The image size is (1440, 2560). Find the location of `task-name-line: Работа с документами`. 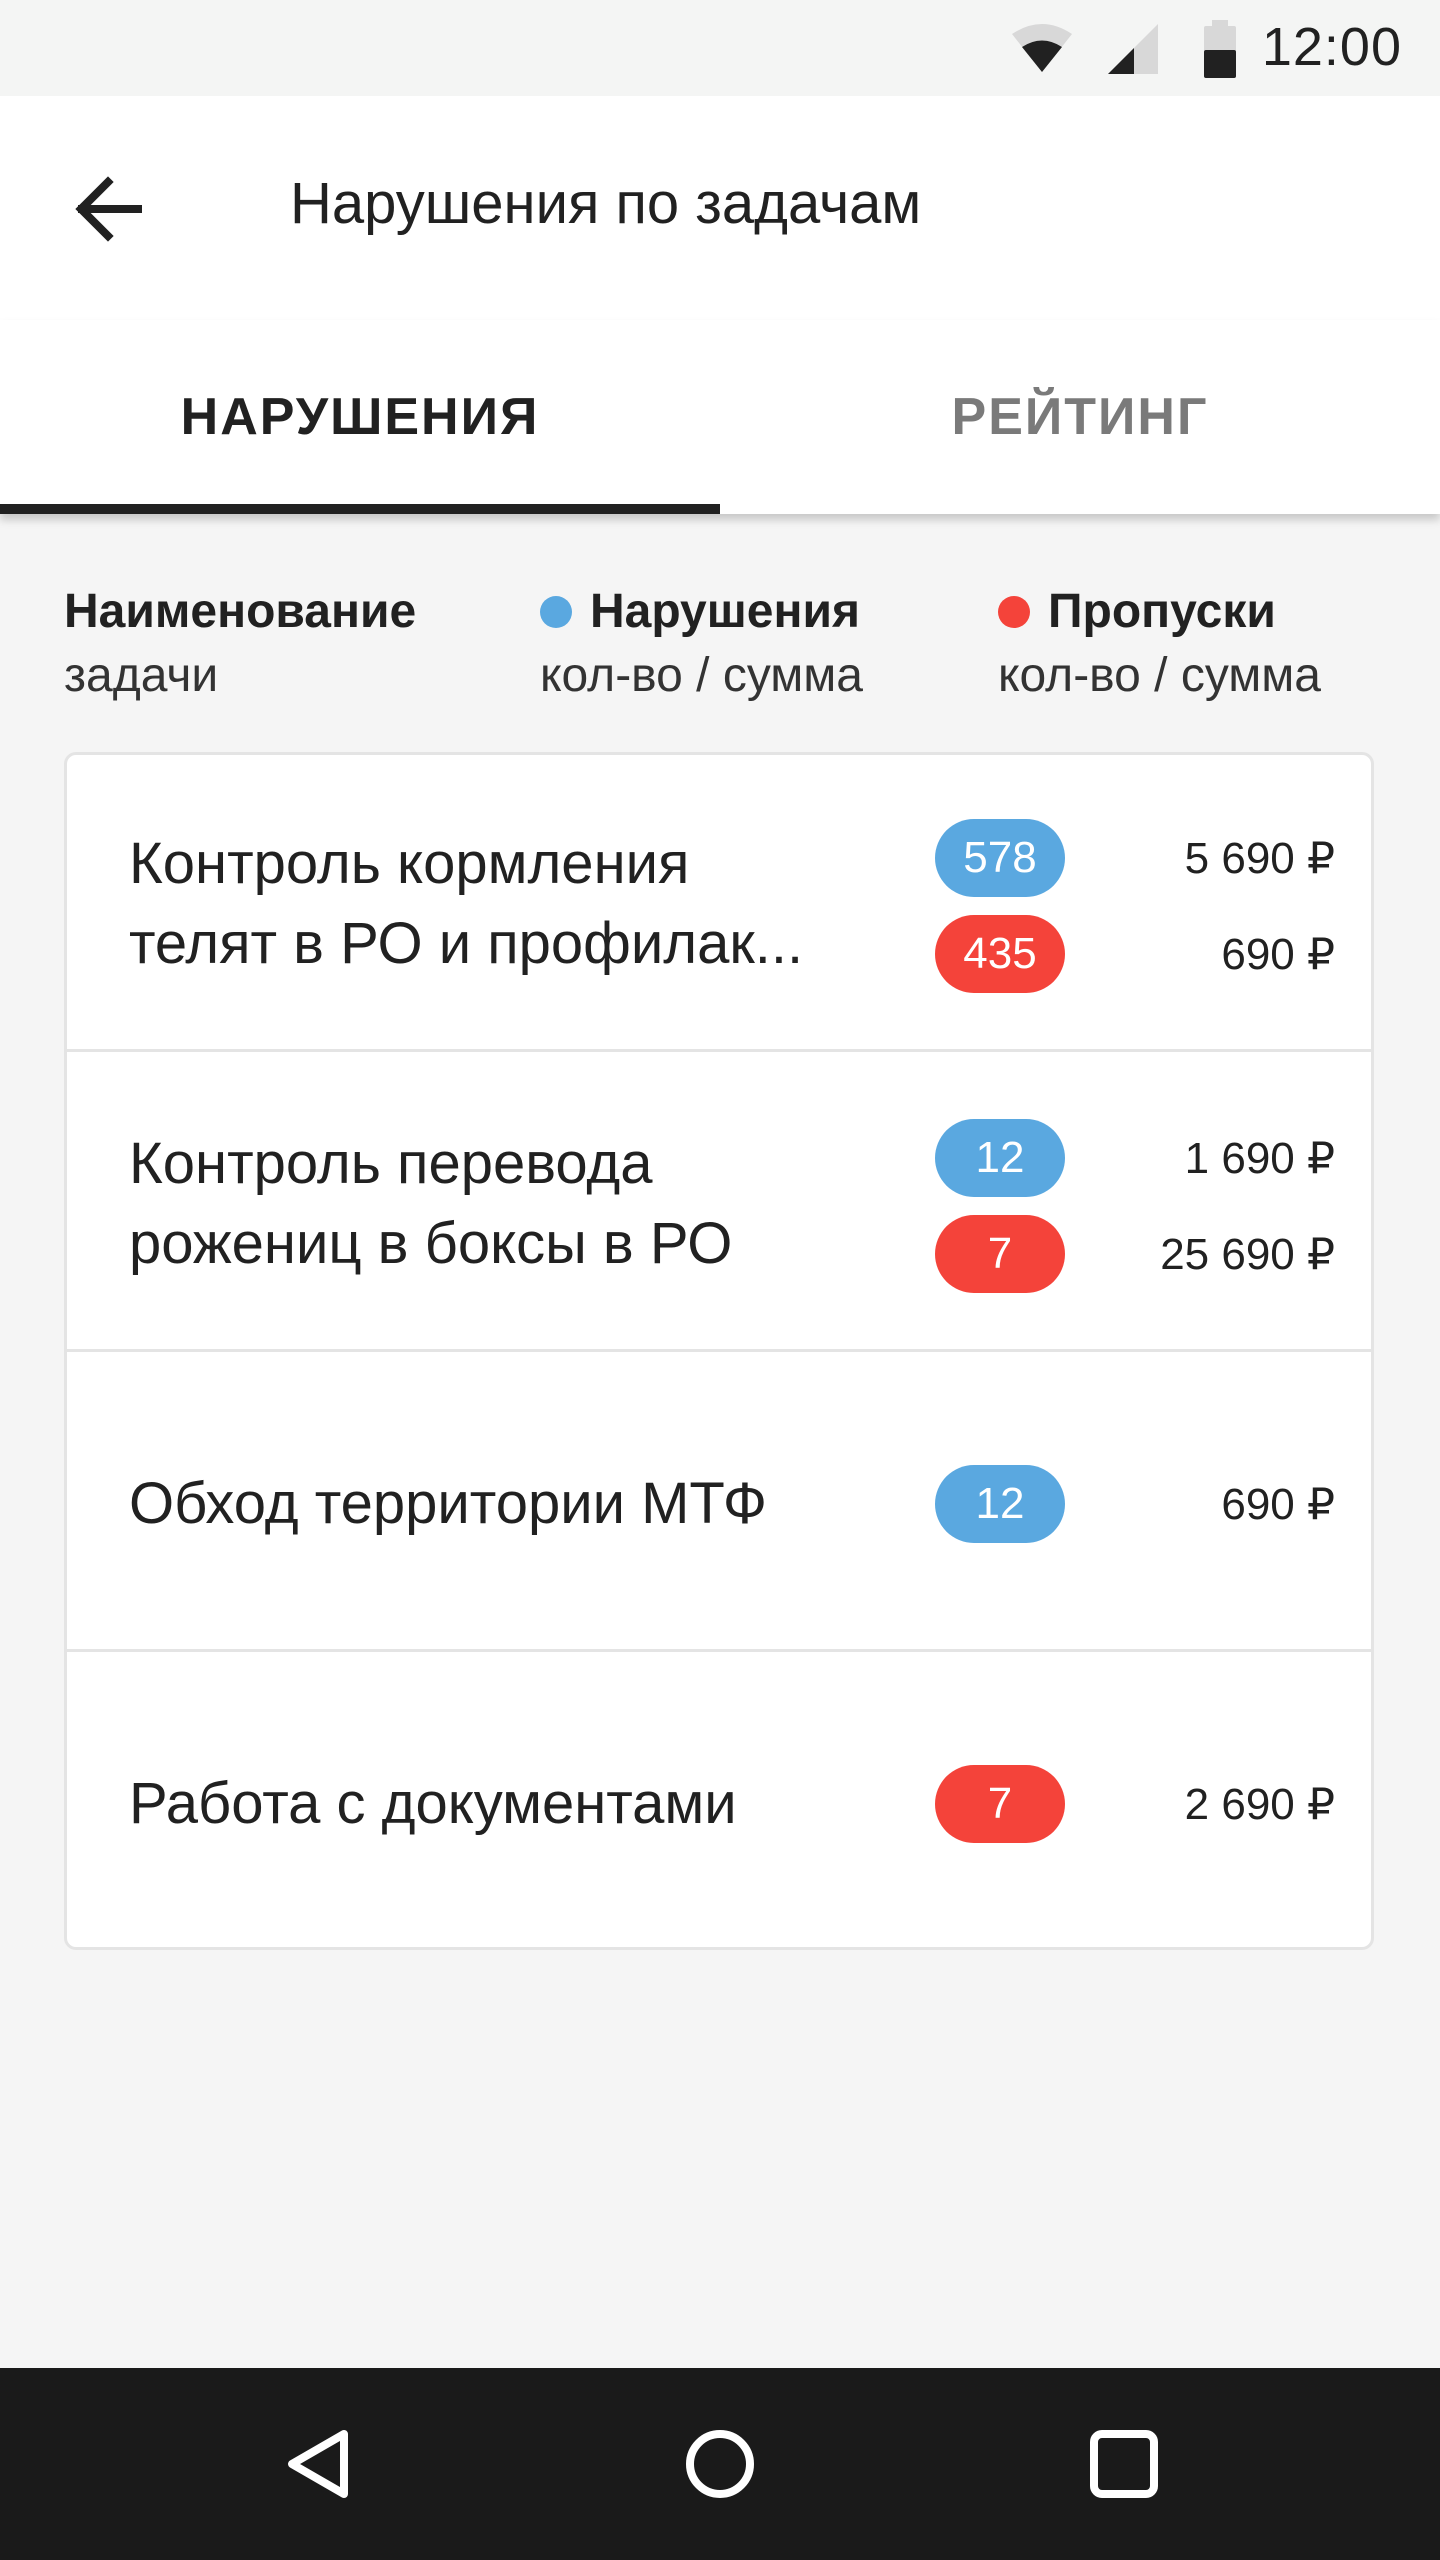

task-name-line: Работа с документами is located at coordinates (433, 1803).